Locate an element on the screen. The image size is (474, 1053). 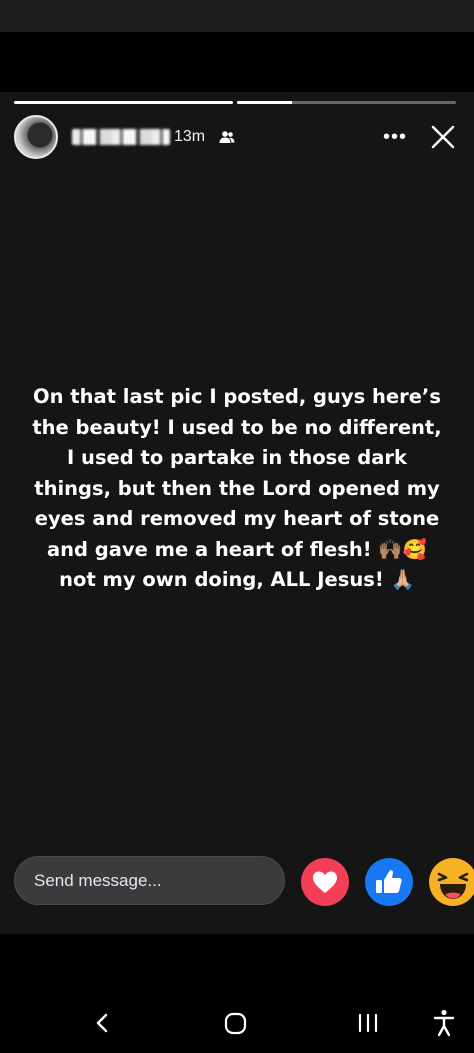
home-icon is located at coordinates (235, 1023).